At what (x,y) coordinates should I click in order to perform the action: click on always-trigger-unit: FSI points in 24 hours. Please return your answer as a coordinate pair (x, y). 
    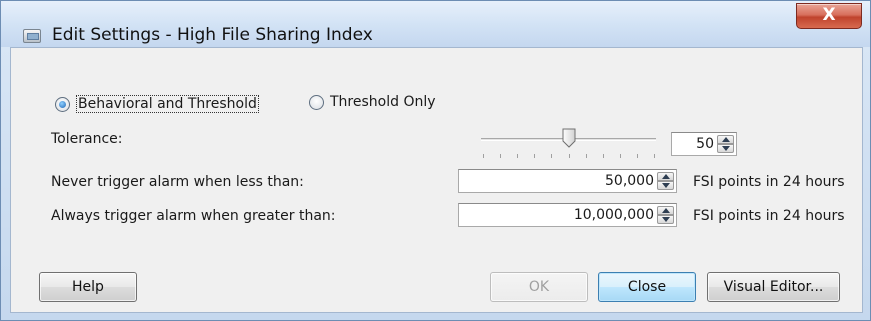
    Looking at the image, I should click on (769, 216).